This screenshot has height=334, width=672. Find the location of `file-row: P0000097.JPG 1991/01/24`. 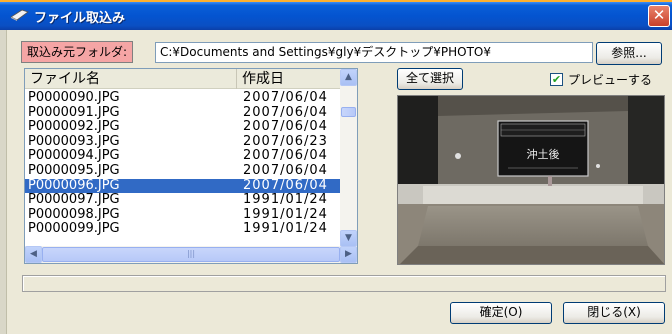

file-row: P0000097.JPG 1991/01/24 is located at coordinates (190, 200).